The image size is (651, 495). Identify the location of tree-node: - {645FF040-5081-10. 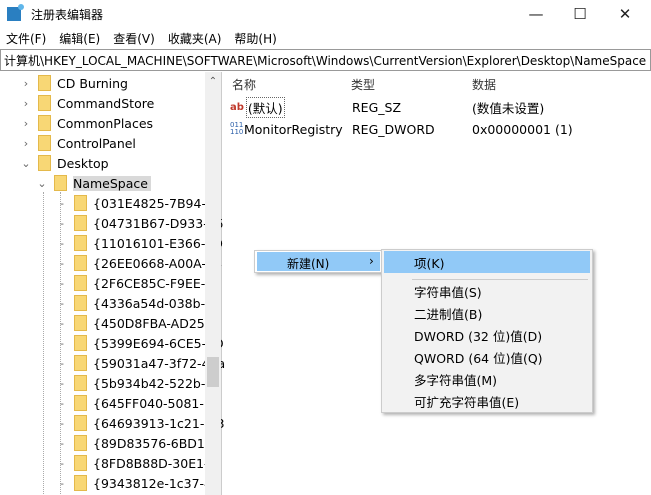
(138, 403).